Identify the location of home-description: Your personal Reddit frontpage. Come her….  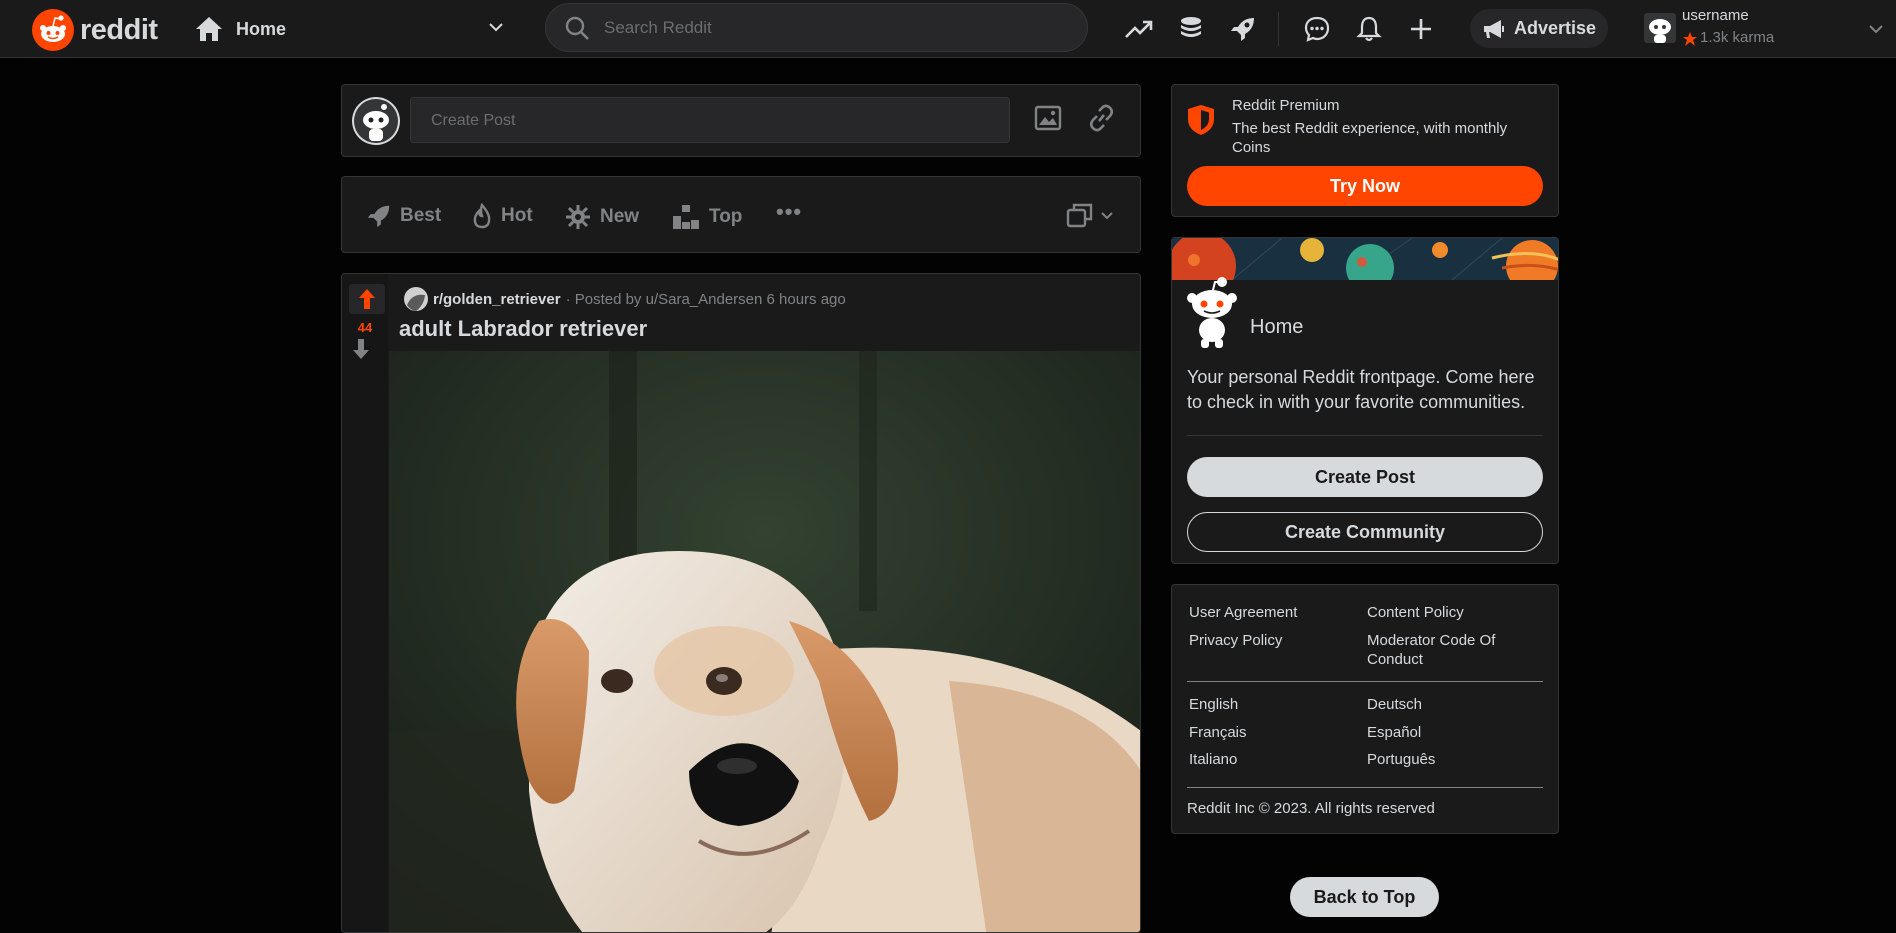
(1361, 389).